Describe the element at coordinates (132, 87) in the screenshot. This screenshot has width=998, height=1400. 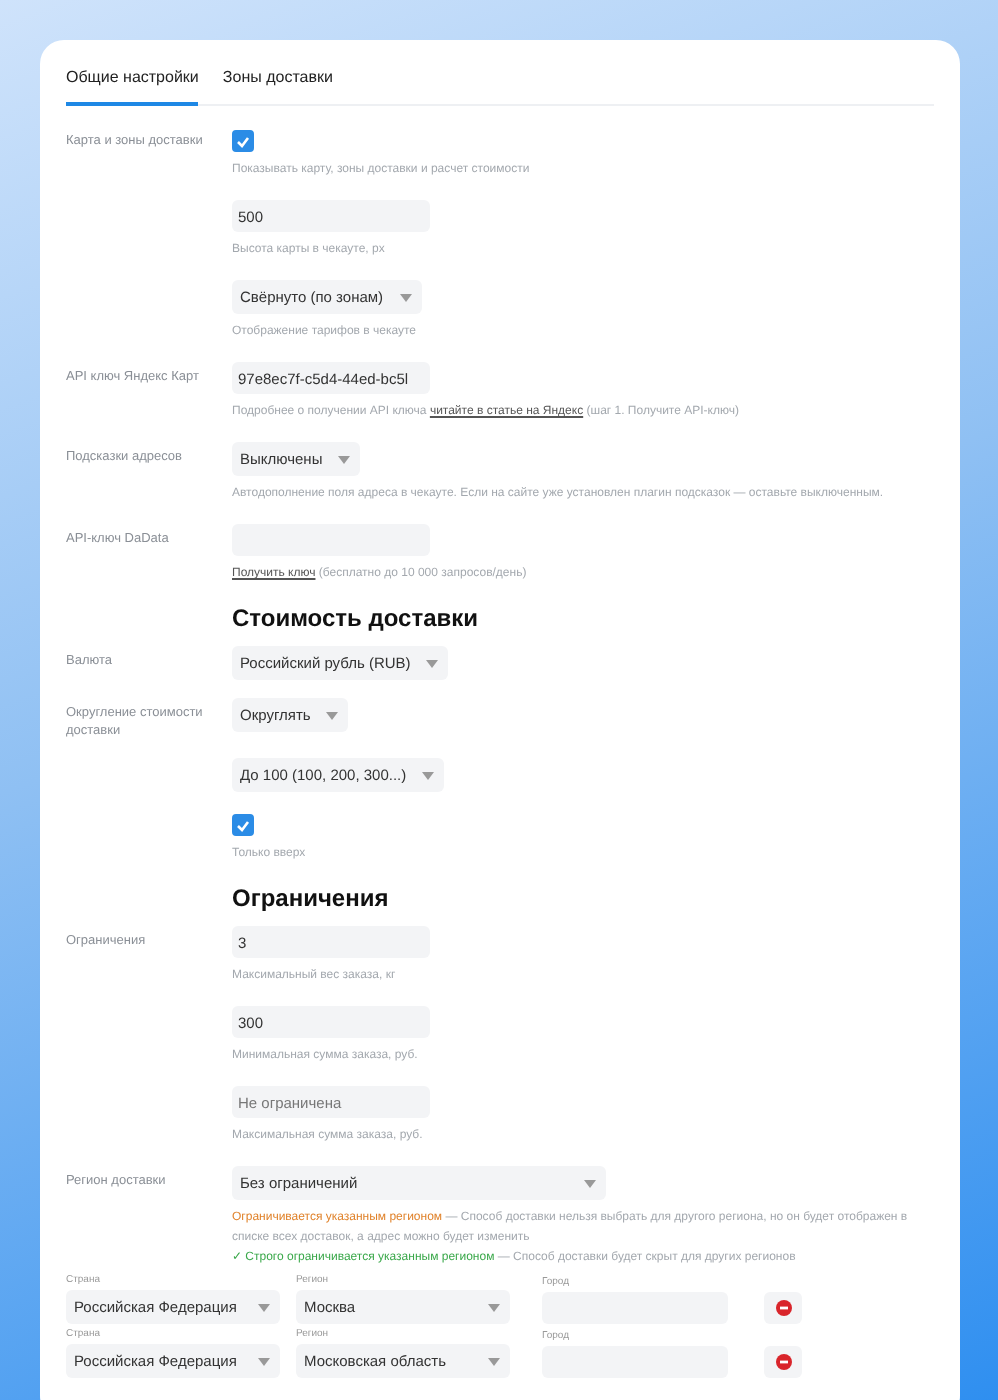
I see `tab: Общие настройки` at that location.